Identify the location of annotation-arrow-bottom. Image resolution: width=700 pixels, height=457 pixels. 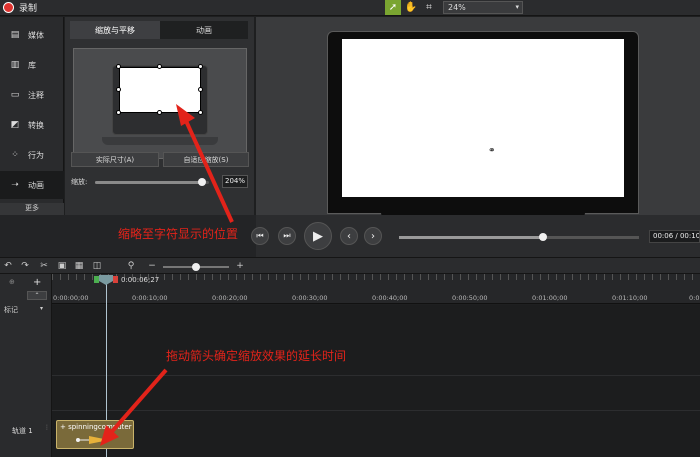
(137, 403).